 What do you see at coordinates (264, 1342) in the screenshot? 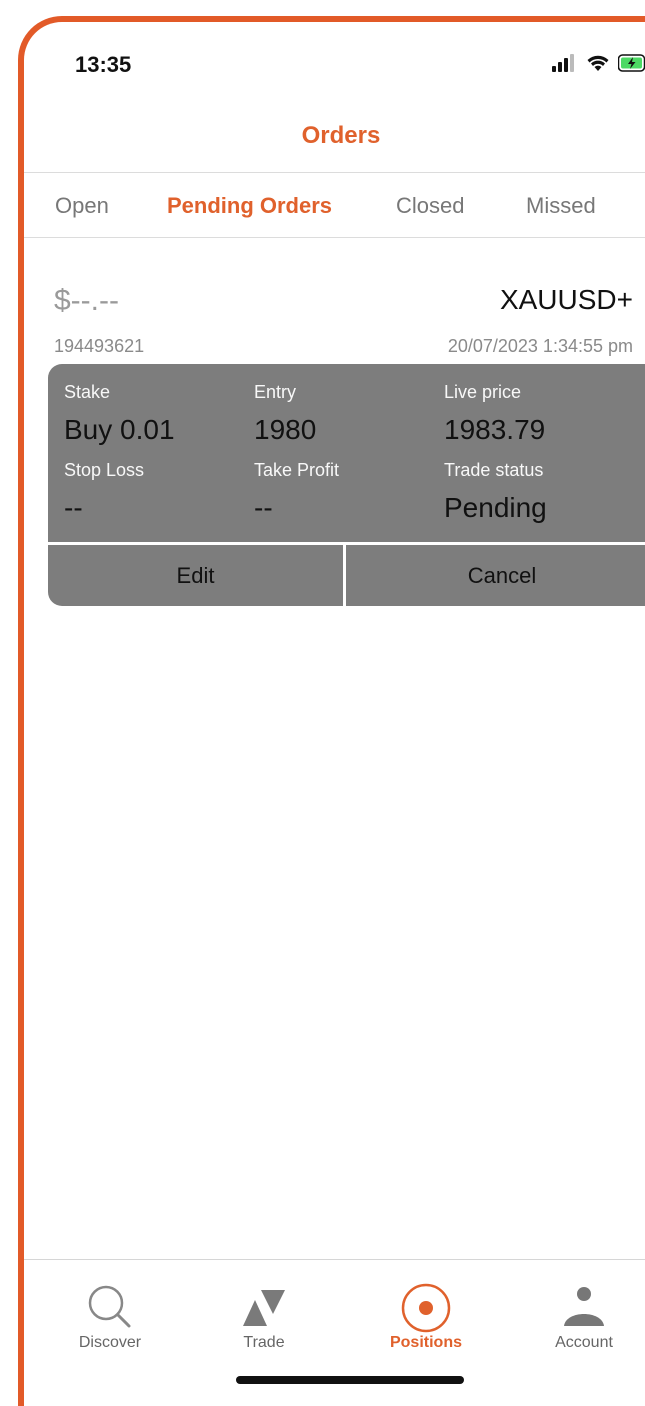
I see `tab-bar-label: Trade` at bounding box center [264, 1342].